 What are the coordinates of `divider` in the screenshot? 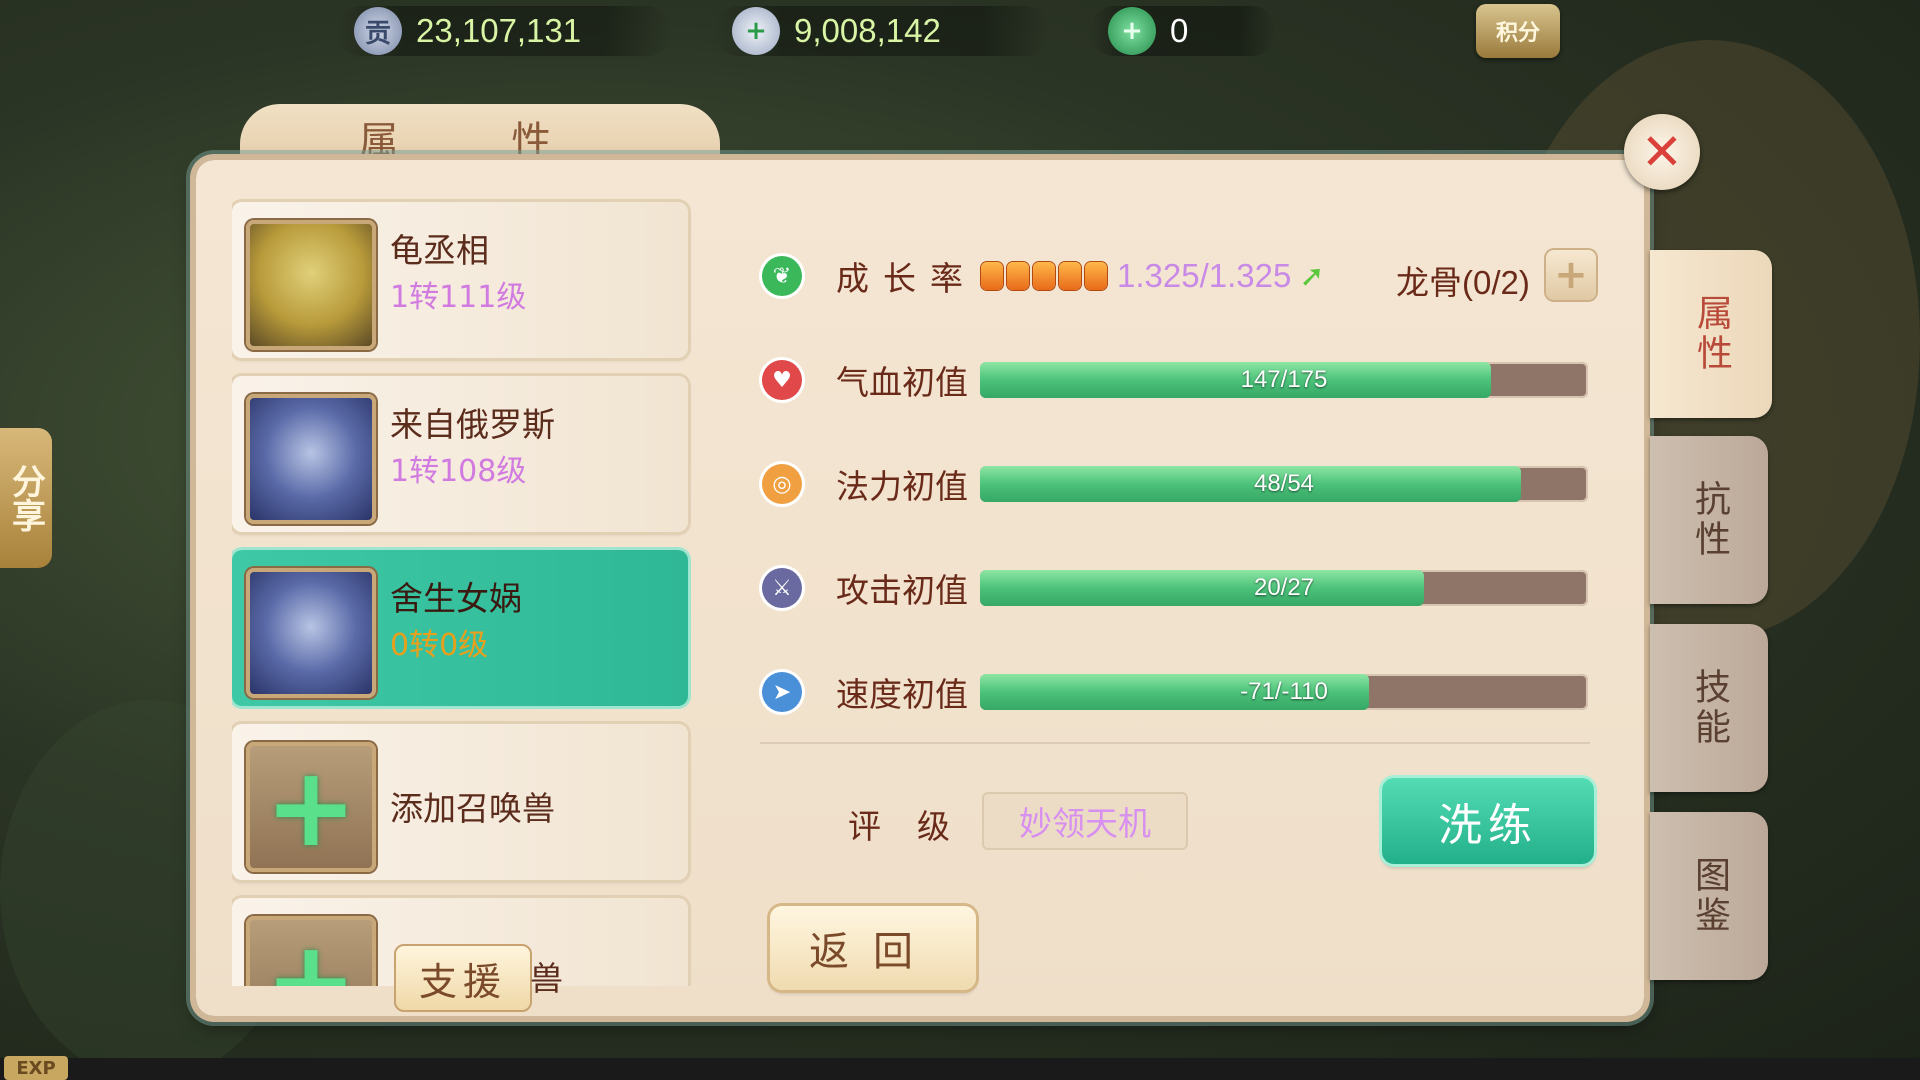 It's located at (1175, 743).